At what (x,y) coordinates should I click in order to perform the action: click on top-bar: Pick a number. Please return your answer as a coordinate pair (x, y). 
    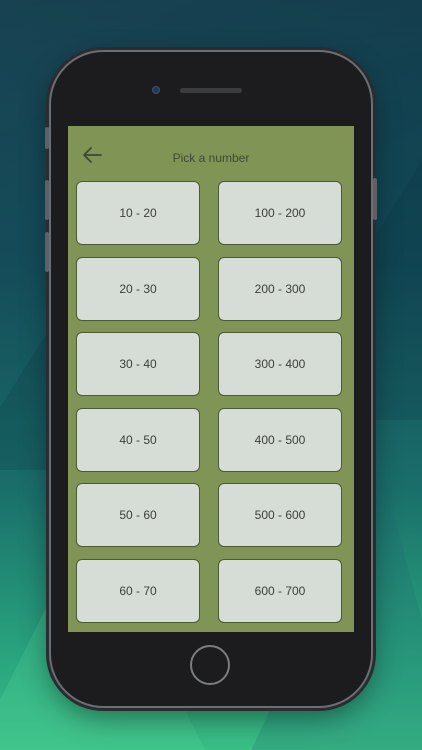
    Looking at the image, I should click on (211, 153).